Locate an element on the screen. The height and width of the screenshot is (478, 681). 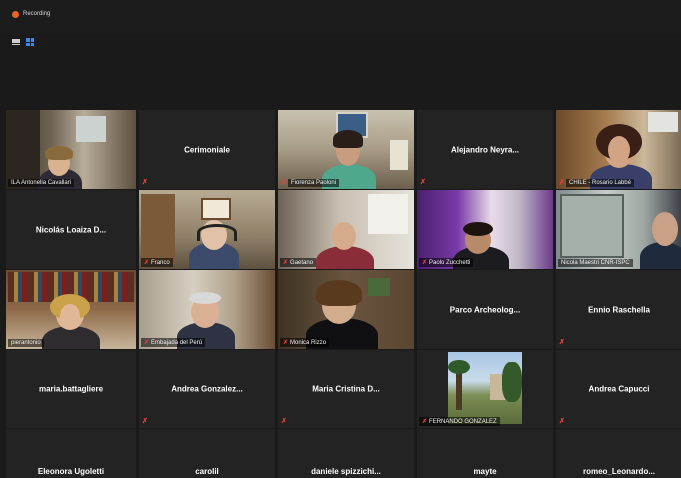
participant-tile: ✗ CHILE - Rosario Labbé is located at coordinates (618, 149).